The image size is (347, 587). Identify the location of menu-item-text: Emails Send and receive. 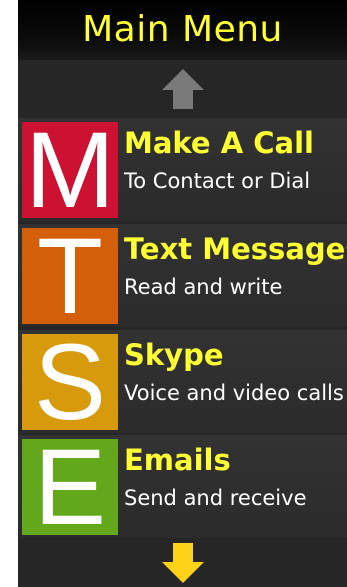
(235, 477).